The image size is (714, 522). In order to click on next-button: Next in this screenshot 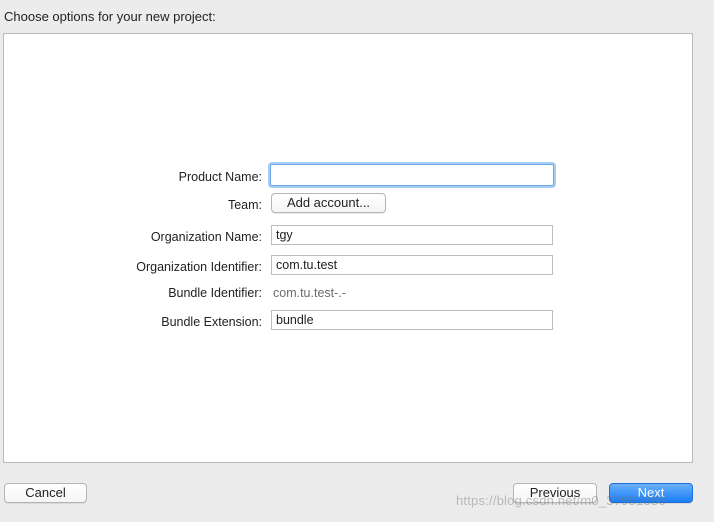, I will do `click(651, 493)`.